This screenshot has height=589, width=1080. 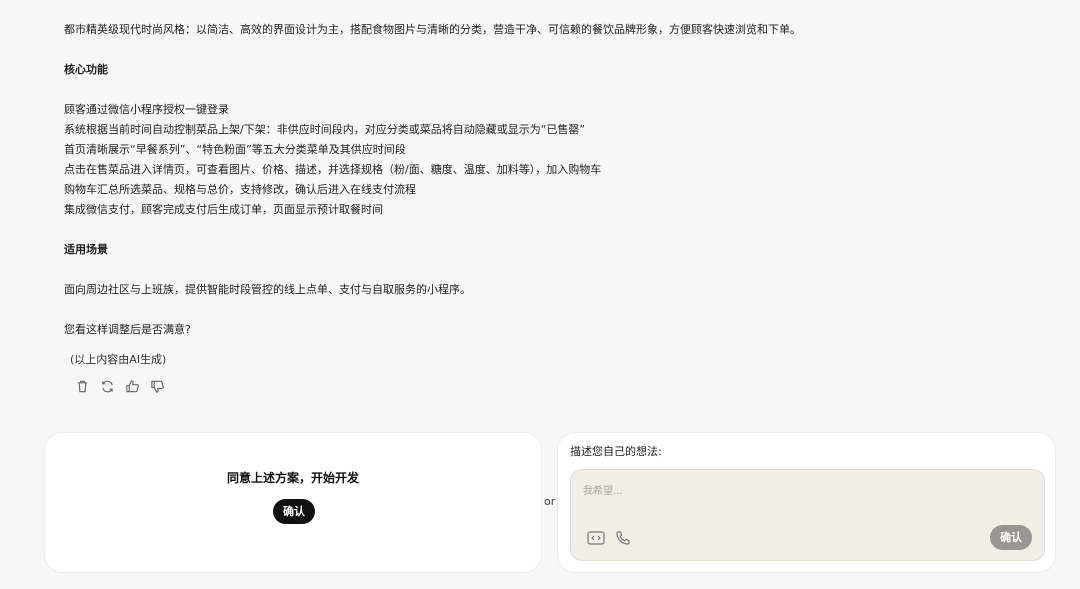 I want to click on idea-confirm-button: 确认, so click(x=1011, y=537).